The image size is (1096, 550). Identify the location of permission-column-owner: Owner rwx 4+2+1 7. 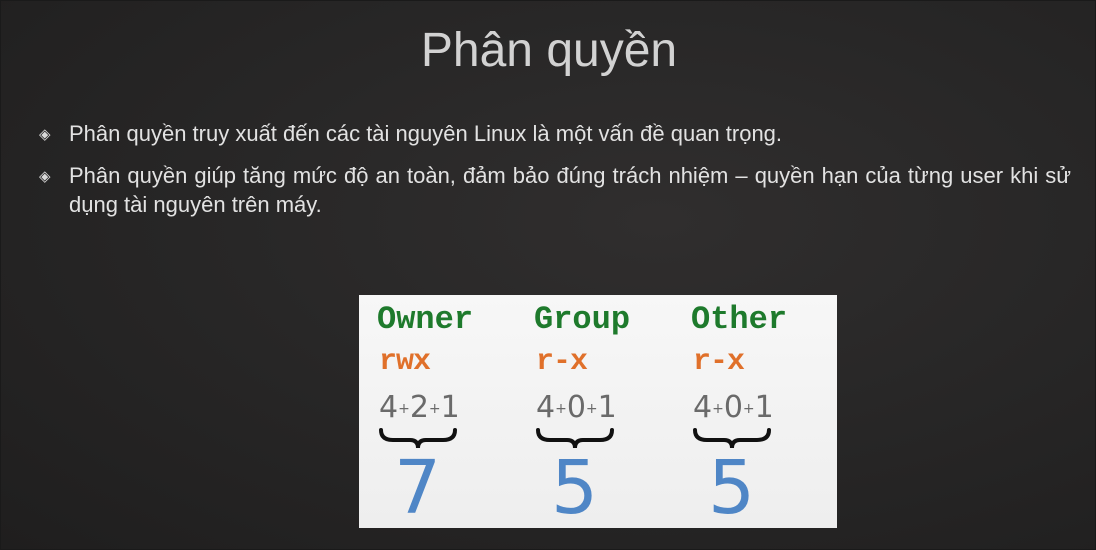
(439, 413).